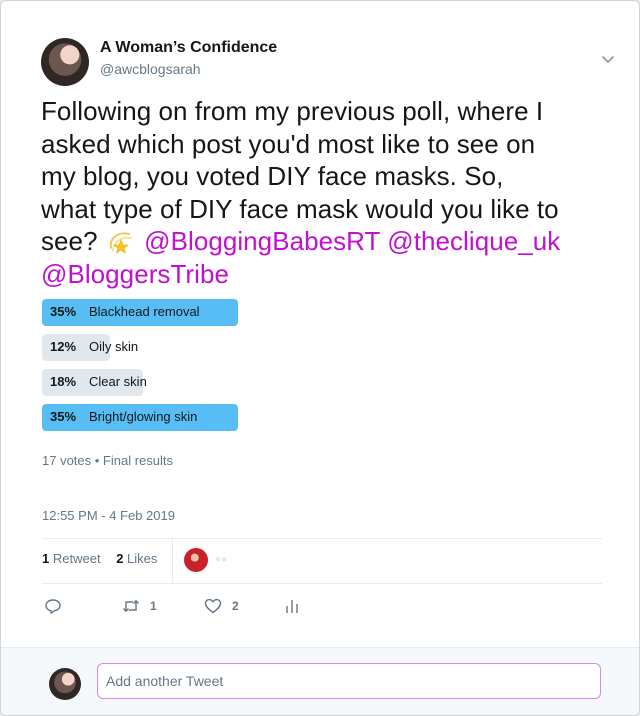 The height and width of the screenshot is (716, 640). Describe the element at coordinates (65, 684) in the screenshot. I see `user-avatar` at that location.